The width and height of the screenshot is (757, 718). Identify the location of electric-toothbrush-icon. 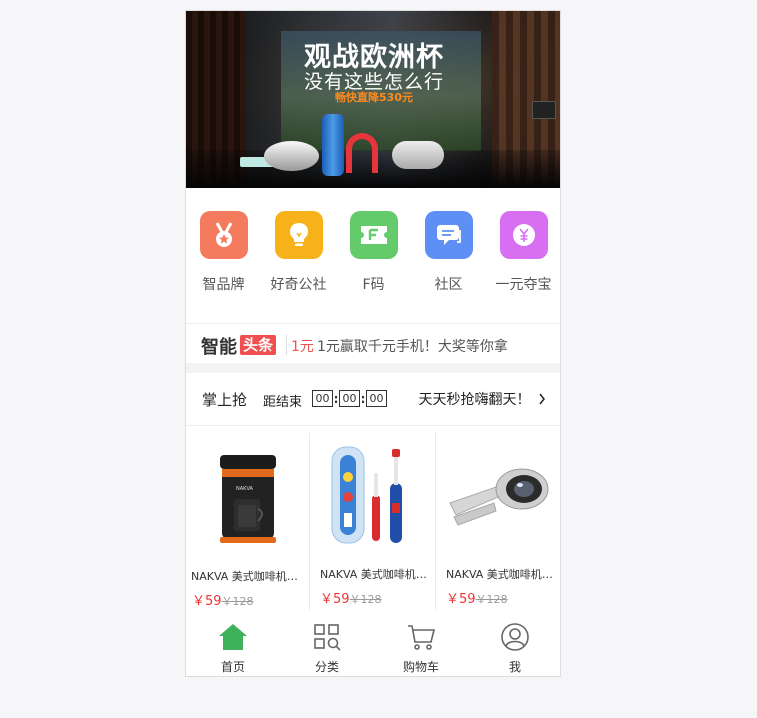
(371, 493).